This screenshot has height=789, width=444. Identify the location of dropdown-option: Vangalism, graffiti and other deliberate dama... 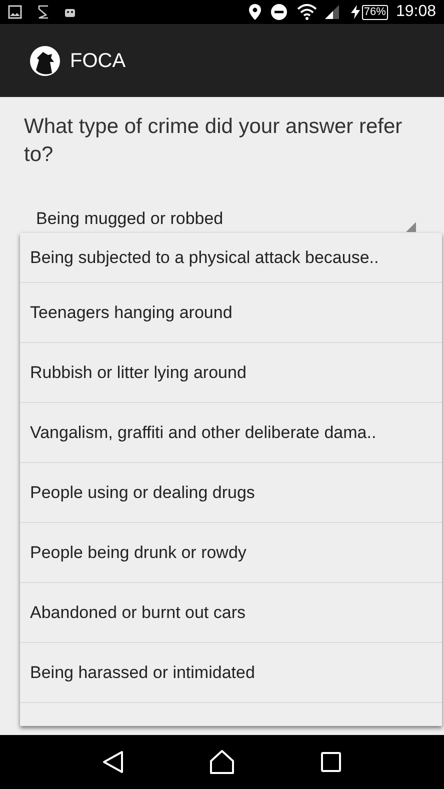
(231, 433).